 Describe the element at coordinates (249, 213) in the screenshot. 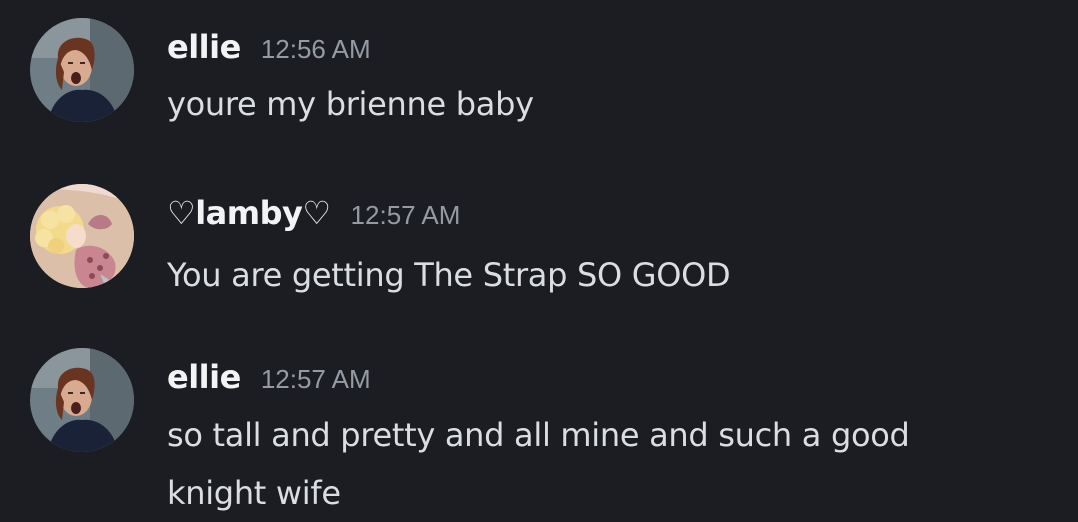

I see `username: ♡lamby♡` at that location.